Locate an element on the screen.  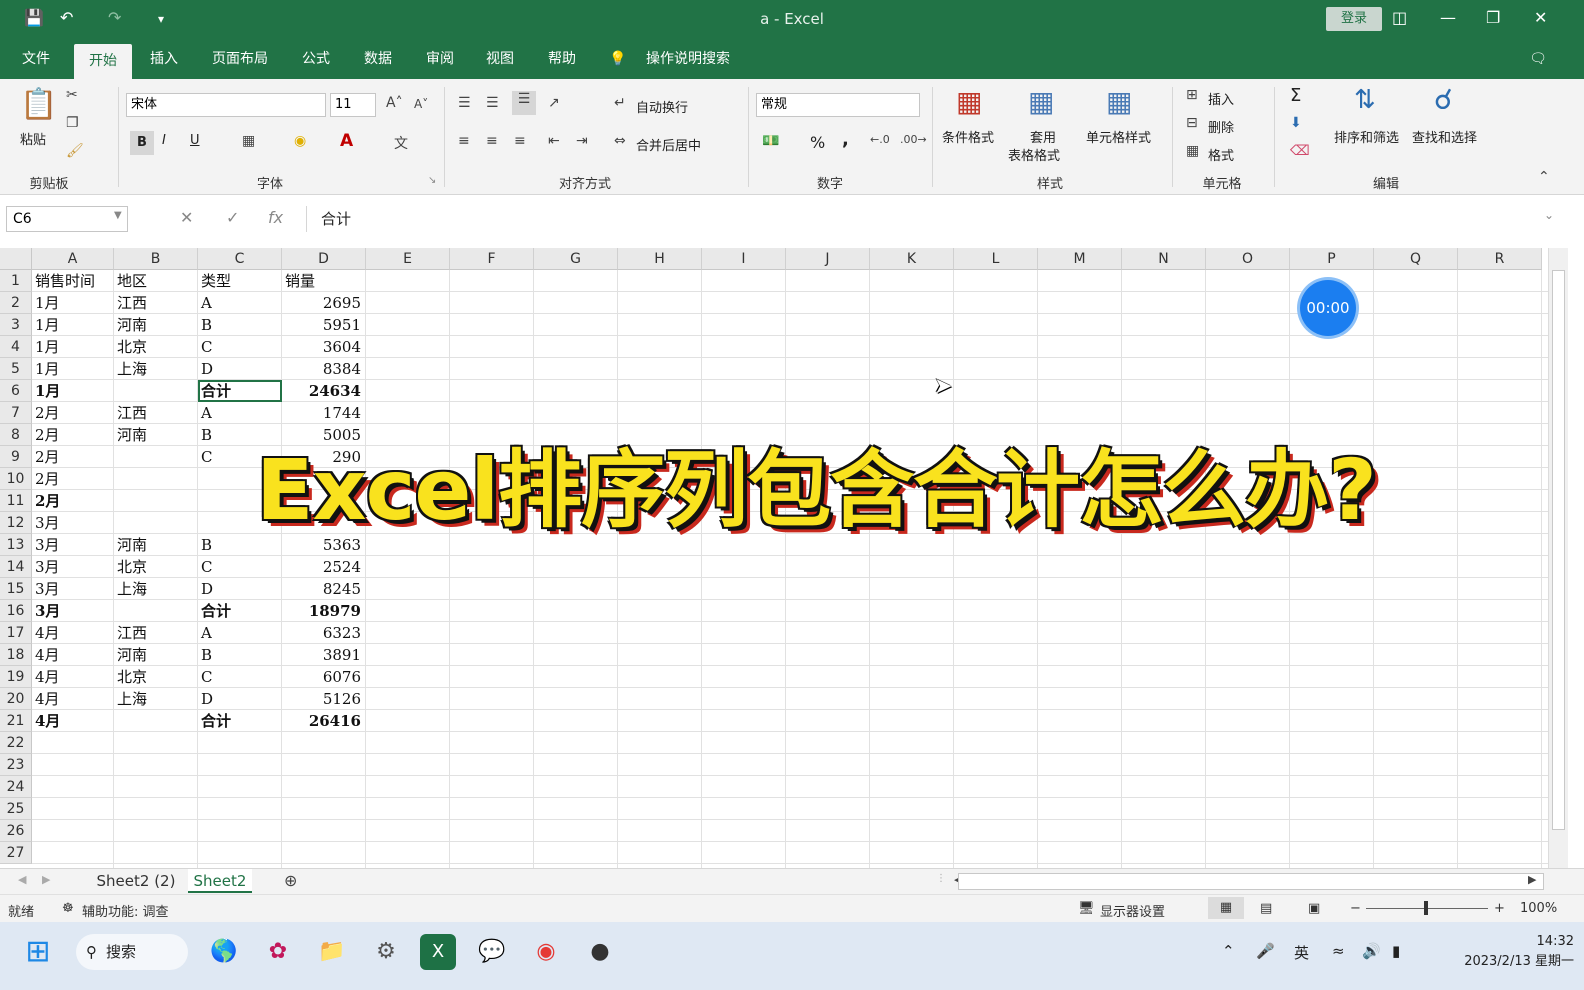
column-header: M is located at coordinates (1080, 259).